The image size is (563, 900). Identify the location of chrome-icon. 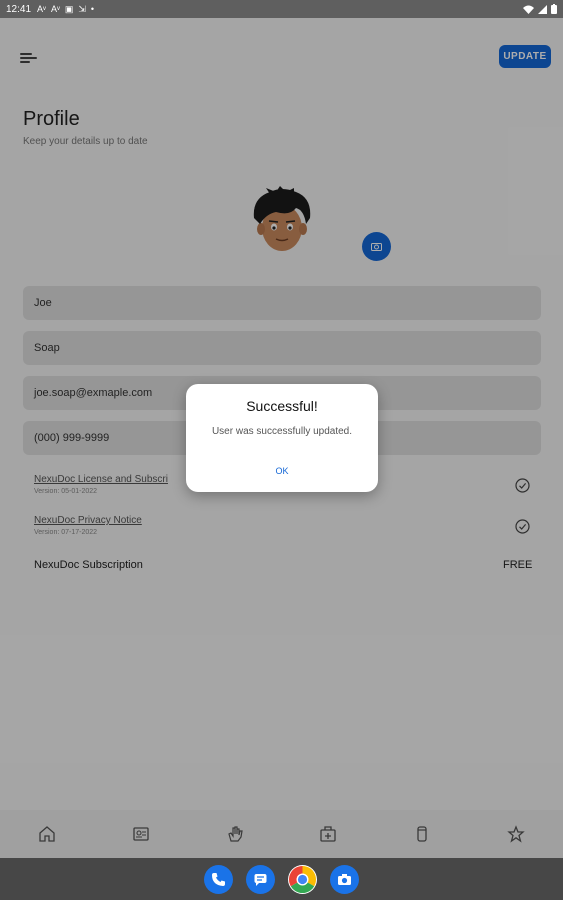
(302, 879).